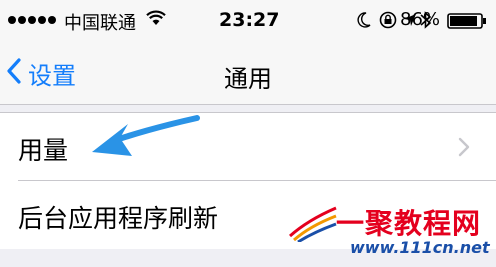 This screenshot has width=496, height=267. What do you see at coordinates (409, 223) in the screenshot?
I see `watermark-brand: 一聚教程网` at bounding box center [409, 223].